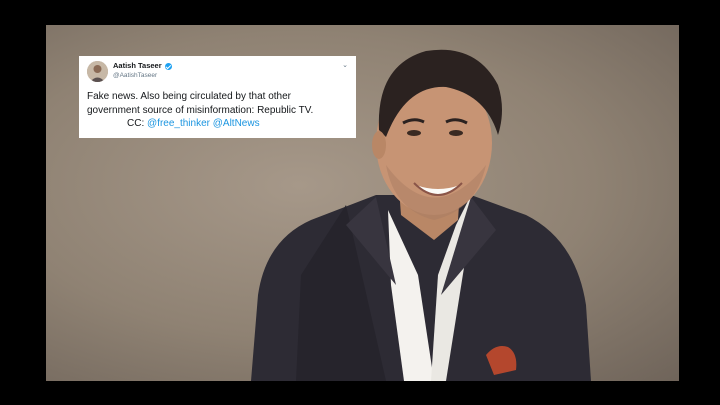 Image resolution: width=720 pixels, height=405 pixels. I want to click on display-name: Aatish Taseer, so click(137, 66).